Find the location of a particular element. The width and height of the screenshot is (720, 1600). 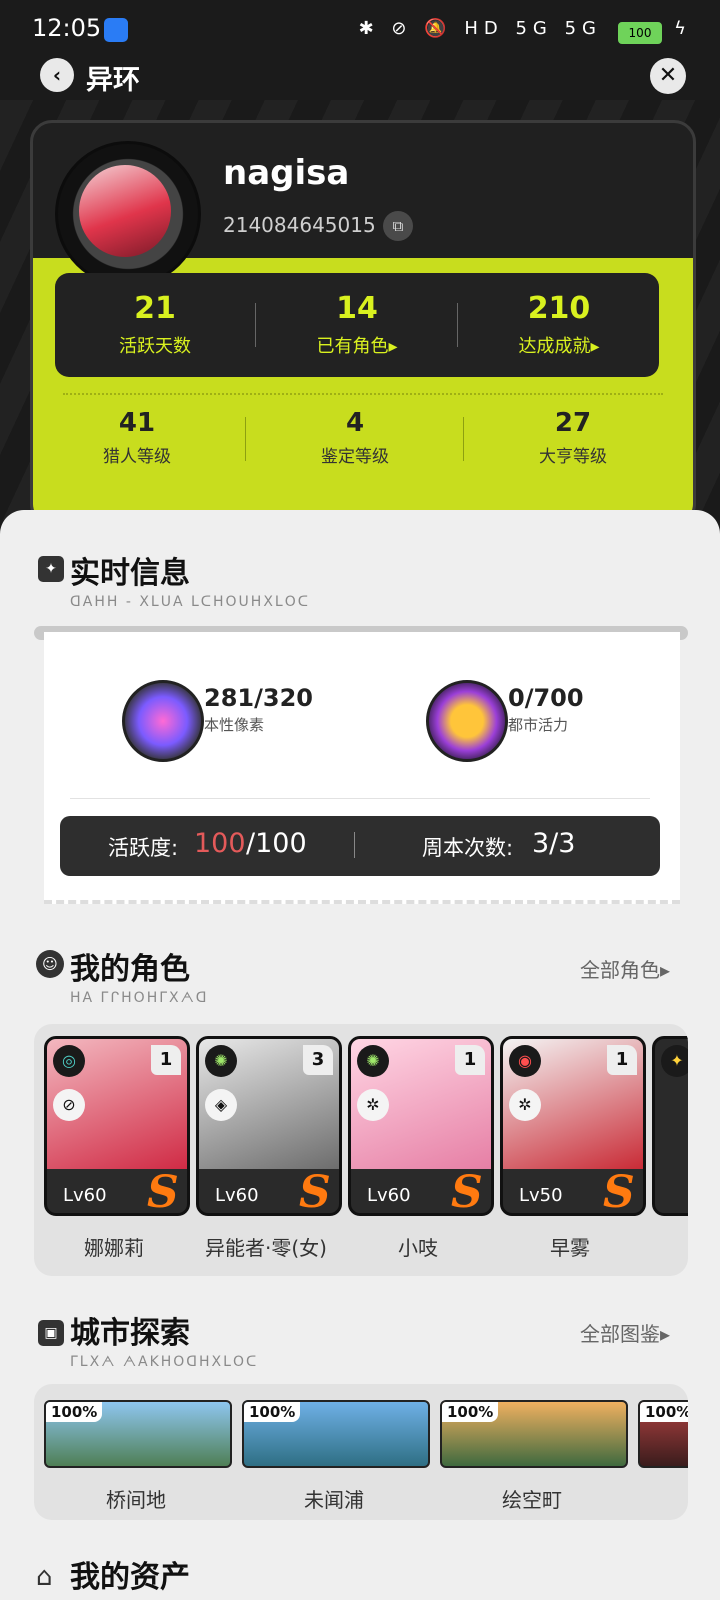

page-title: 异环 is located at coordinates (113, 80).